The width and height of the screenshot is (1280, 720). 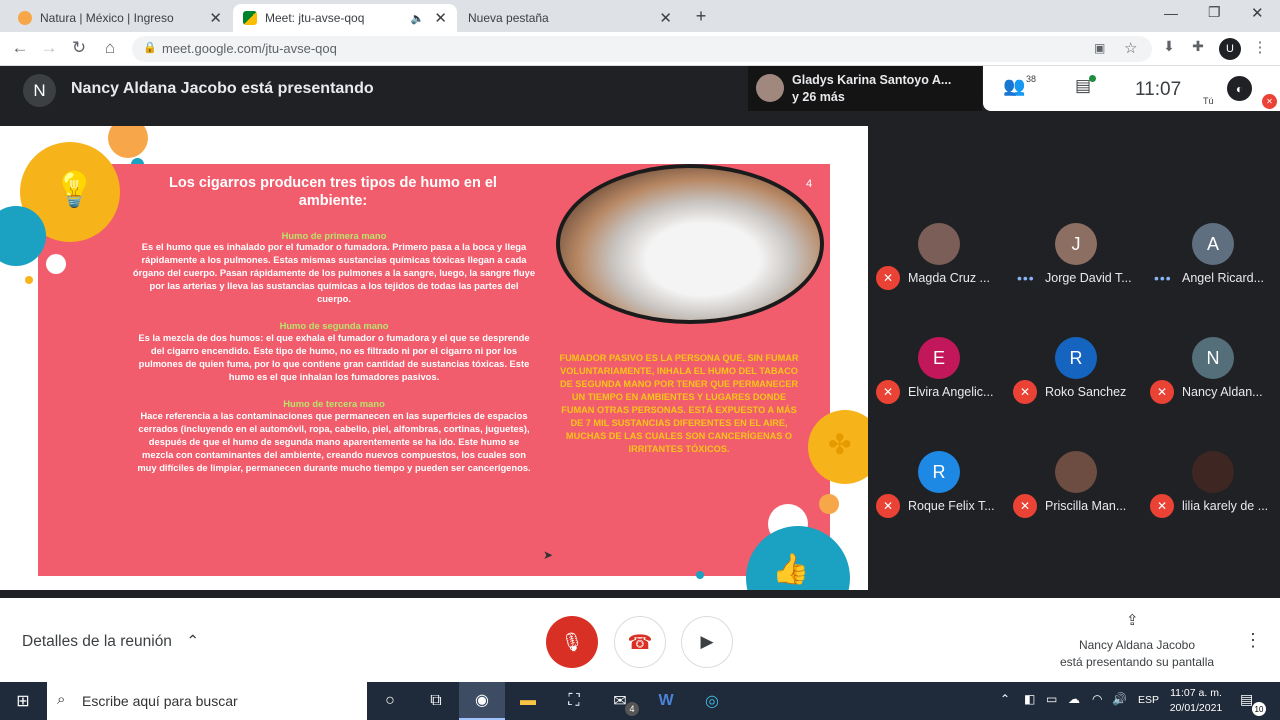 What do you see at coordinates (1169, 46) in the screenshot?
I see `extension-icon: ⬇` at bounding box center [1169, 46].